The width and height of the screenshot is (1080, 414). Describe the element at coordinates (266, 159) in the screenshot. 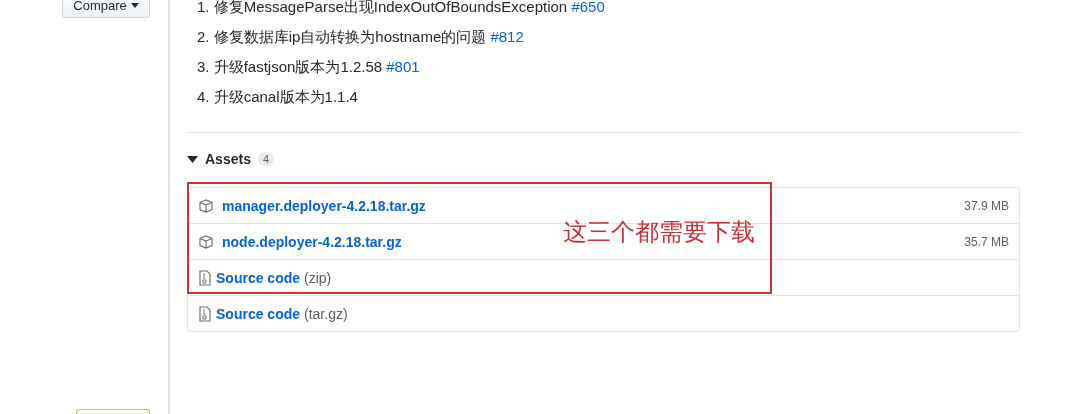

I see `count-badge: 4` at that location.